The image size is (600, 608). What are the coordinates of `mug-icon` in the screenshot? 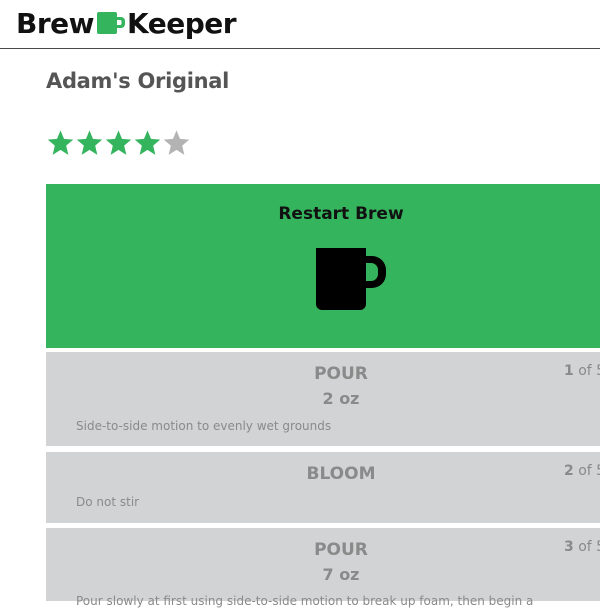 It's located at (111, 23).